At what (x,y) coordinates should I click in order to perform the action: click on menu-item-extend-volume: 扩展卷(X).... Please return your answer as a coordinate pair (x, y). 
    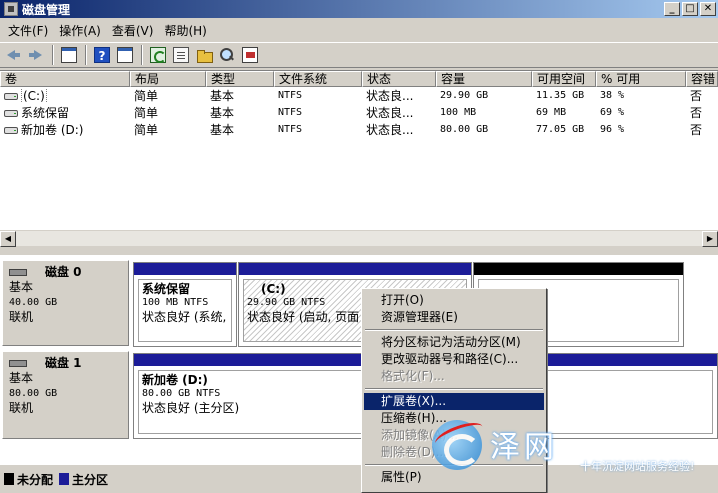
    Looking at the image, I should click on (454, 401).